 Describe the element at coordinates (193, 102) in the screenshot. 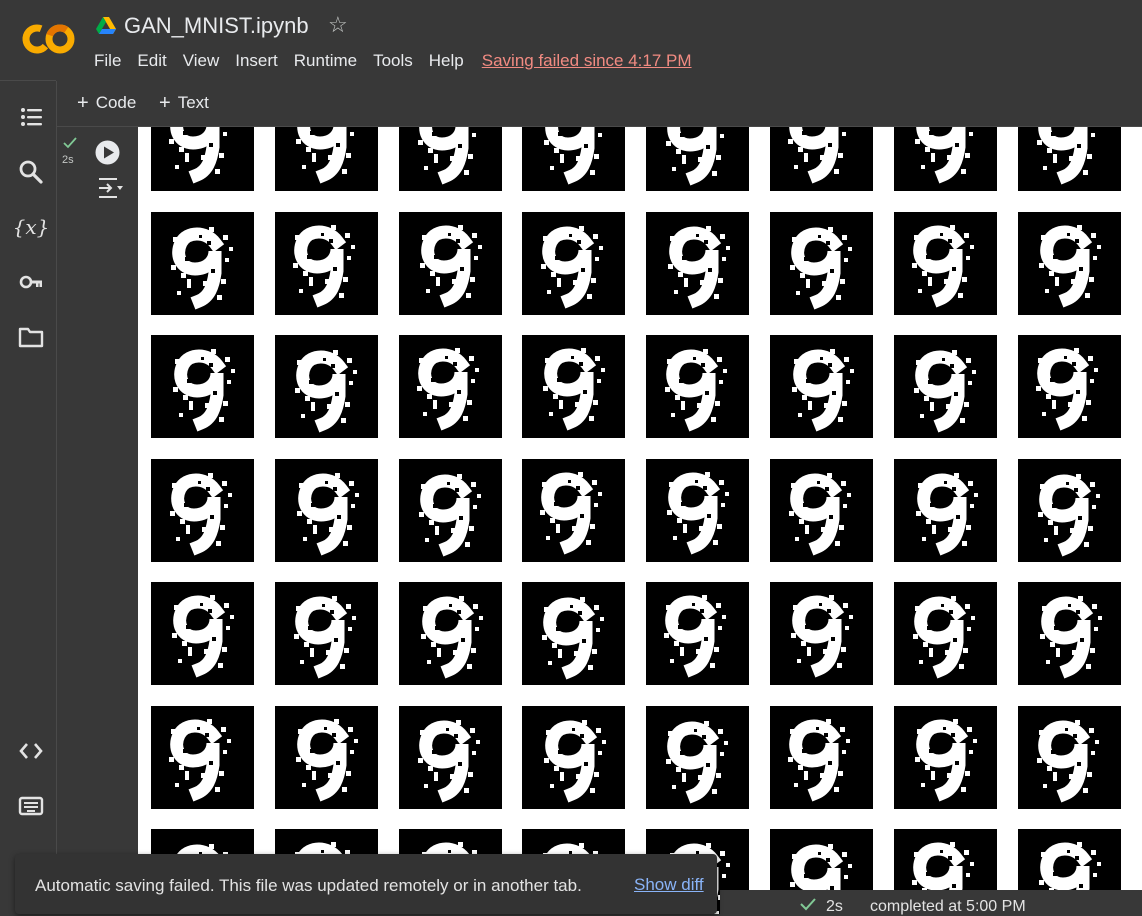

I see `add-text-label: Text` at that location.